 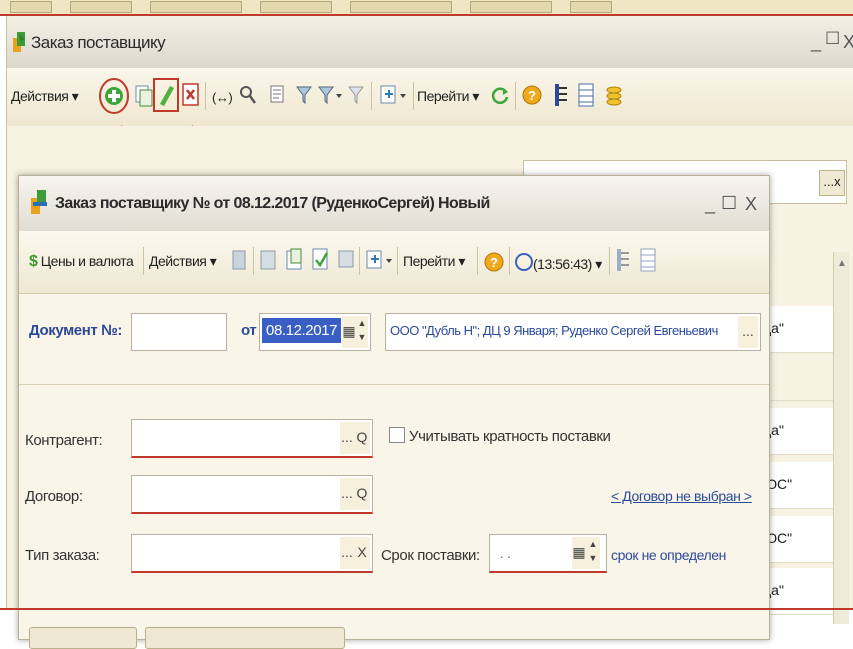 I want to click on print-icon, so click(x=346, y=260).